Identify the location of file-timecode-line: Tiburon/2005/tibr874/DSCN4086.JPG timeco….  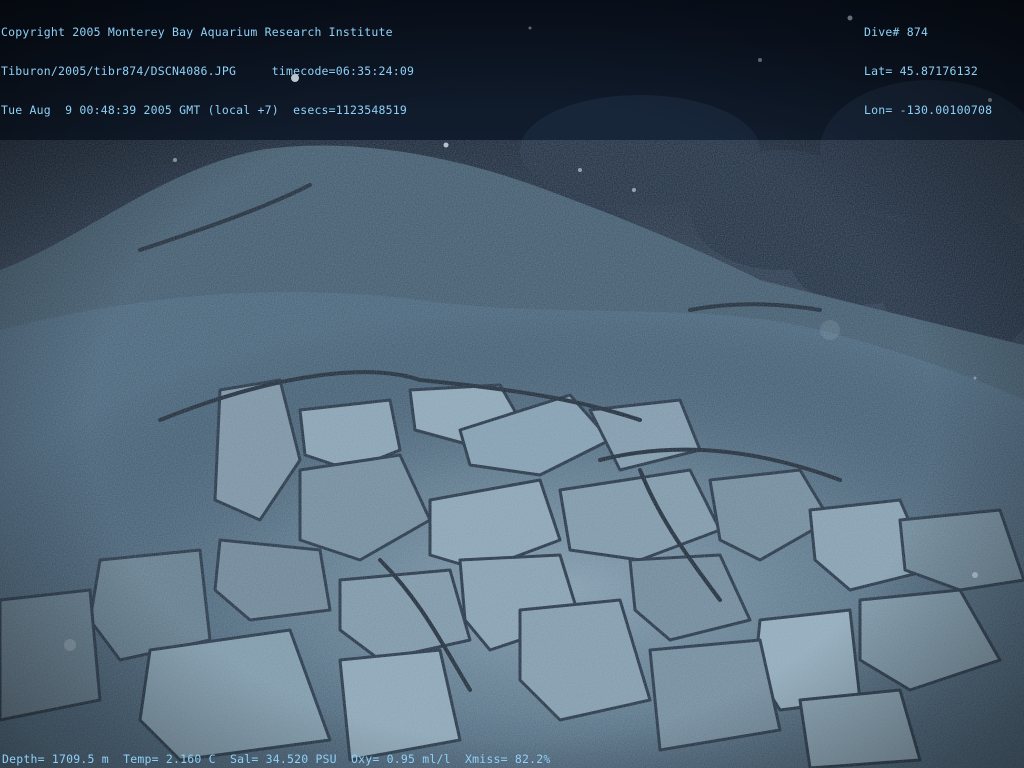
(208, 71).